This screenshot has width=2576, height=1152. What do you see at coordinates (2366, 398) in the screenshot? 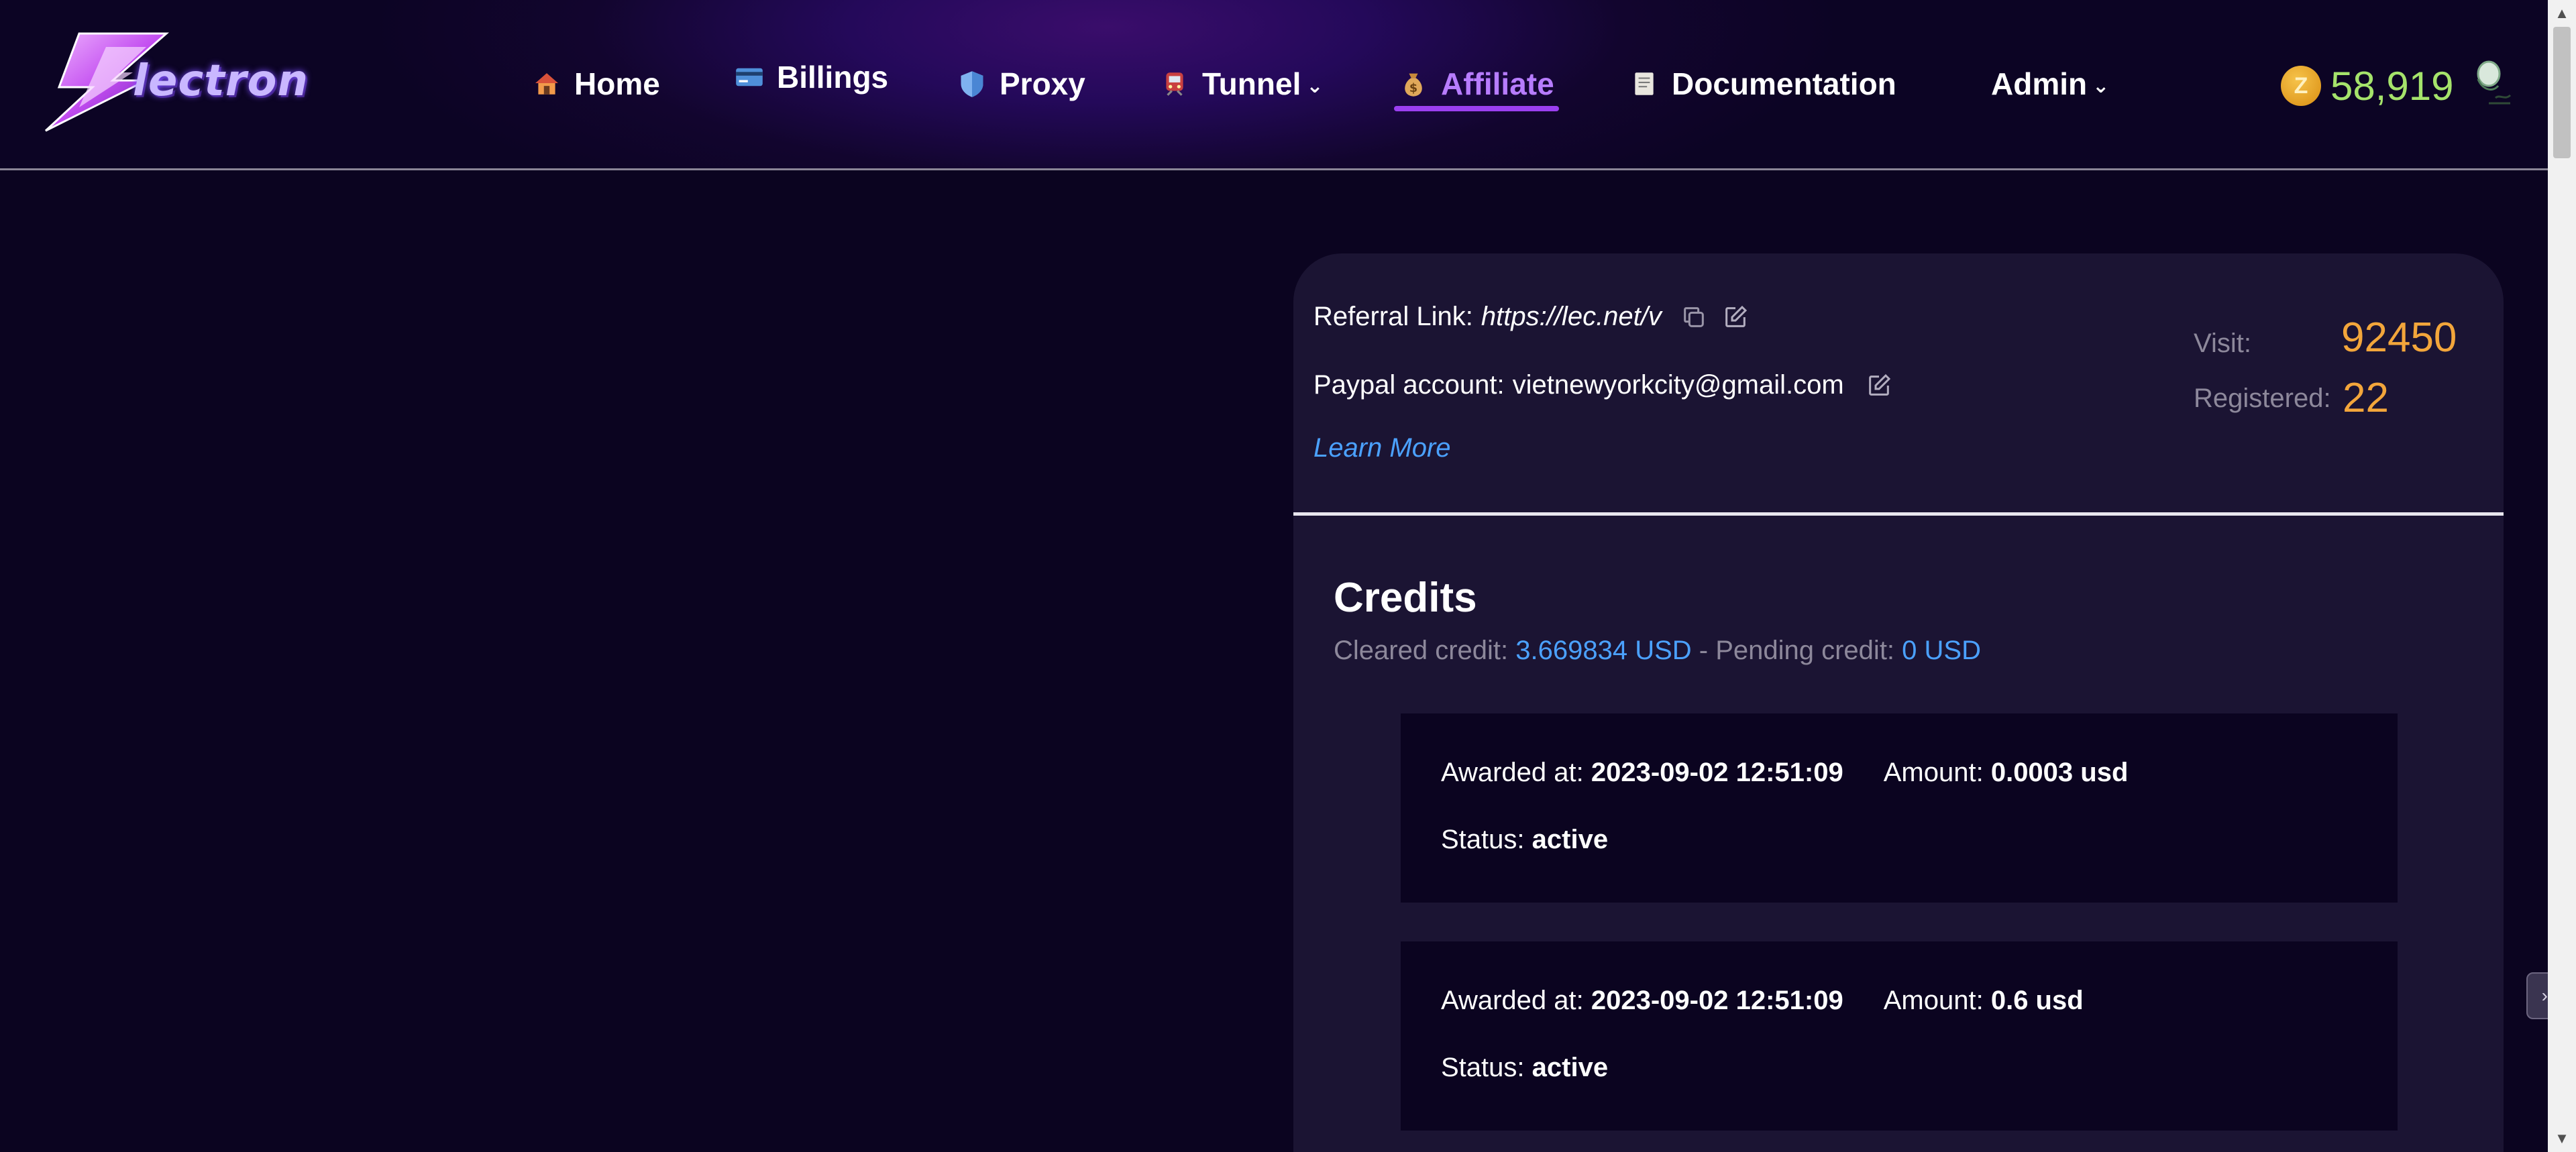
I see `registered-value: 22` at bounding box center [2366, 398].